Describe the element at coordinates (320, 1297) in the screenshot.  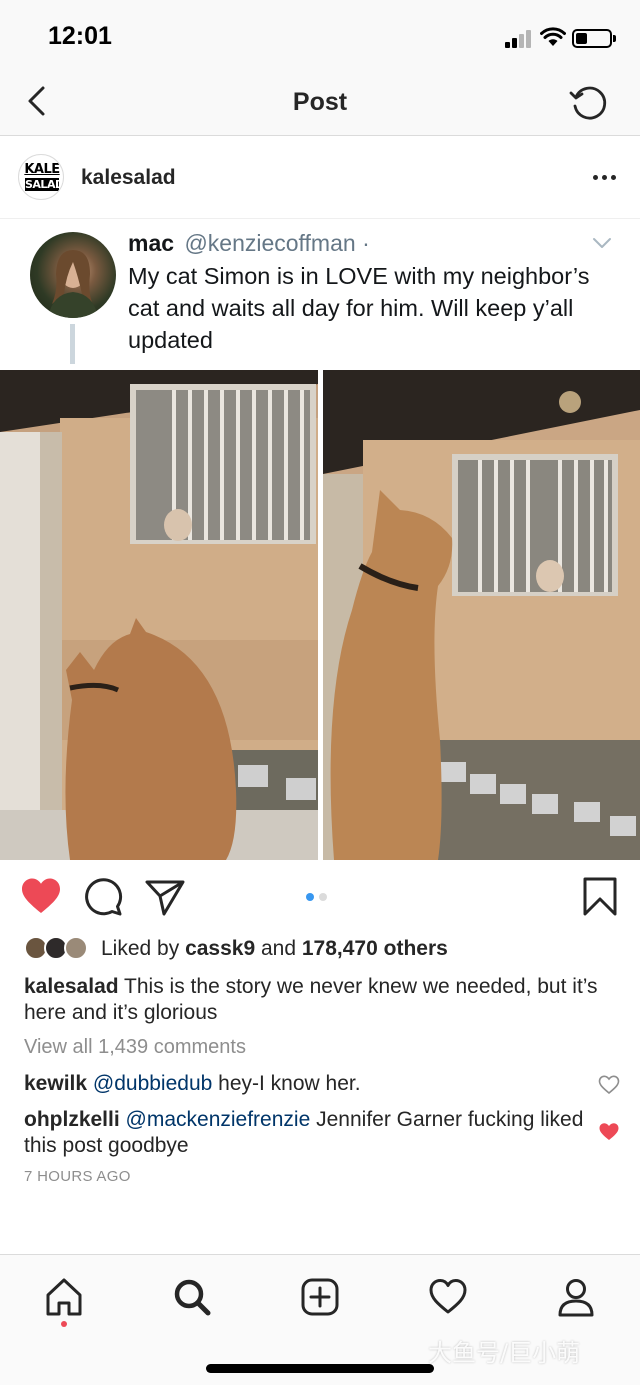
I see `new-post-icon` at that location.